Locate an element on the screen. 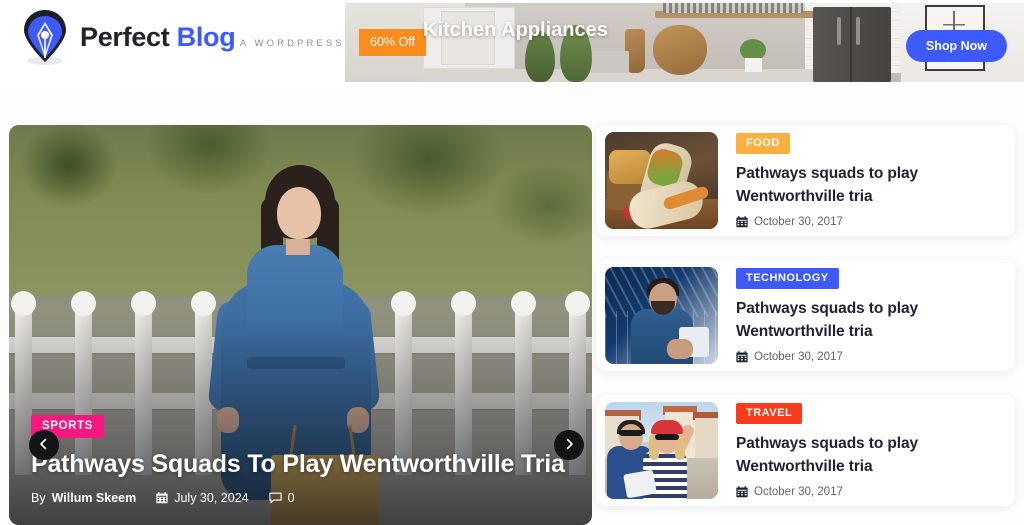 Image resolution: width=1024 pixels, height=525 pixels. discount-badge: 60% Off is located at coordinates (392, 42).